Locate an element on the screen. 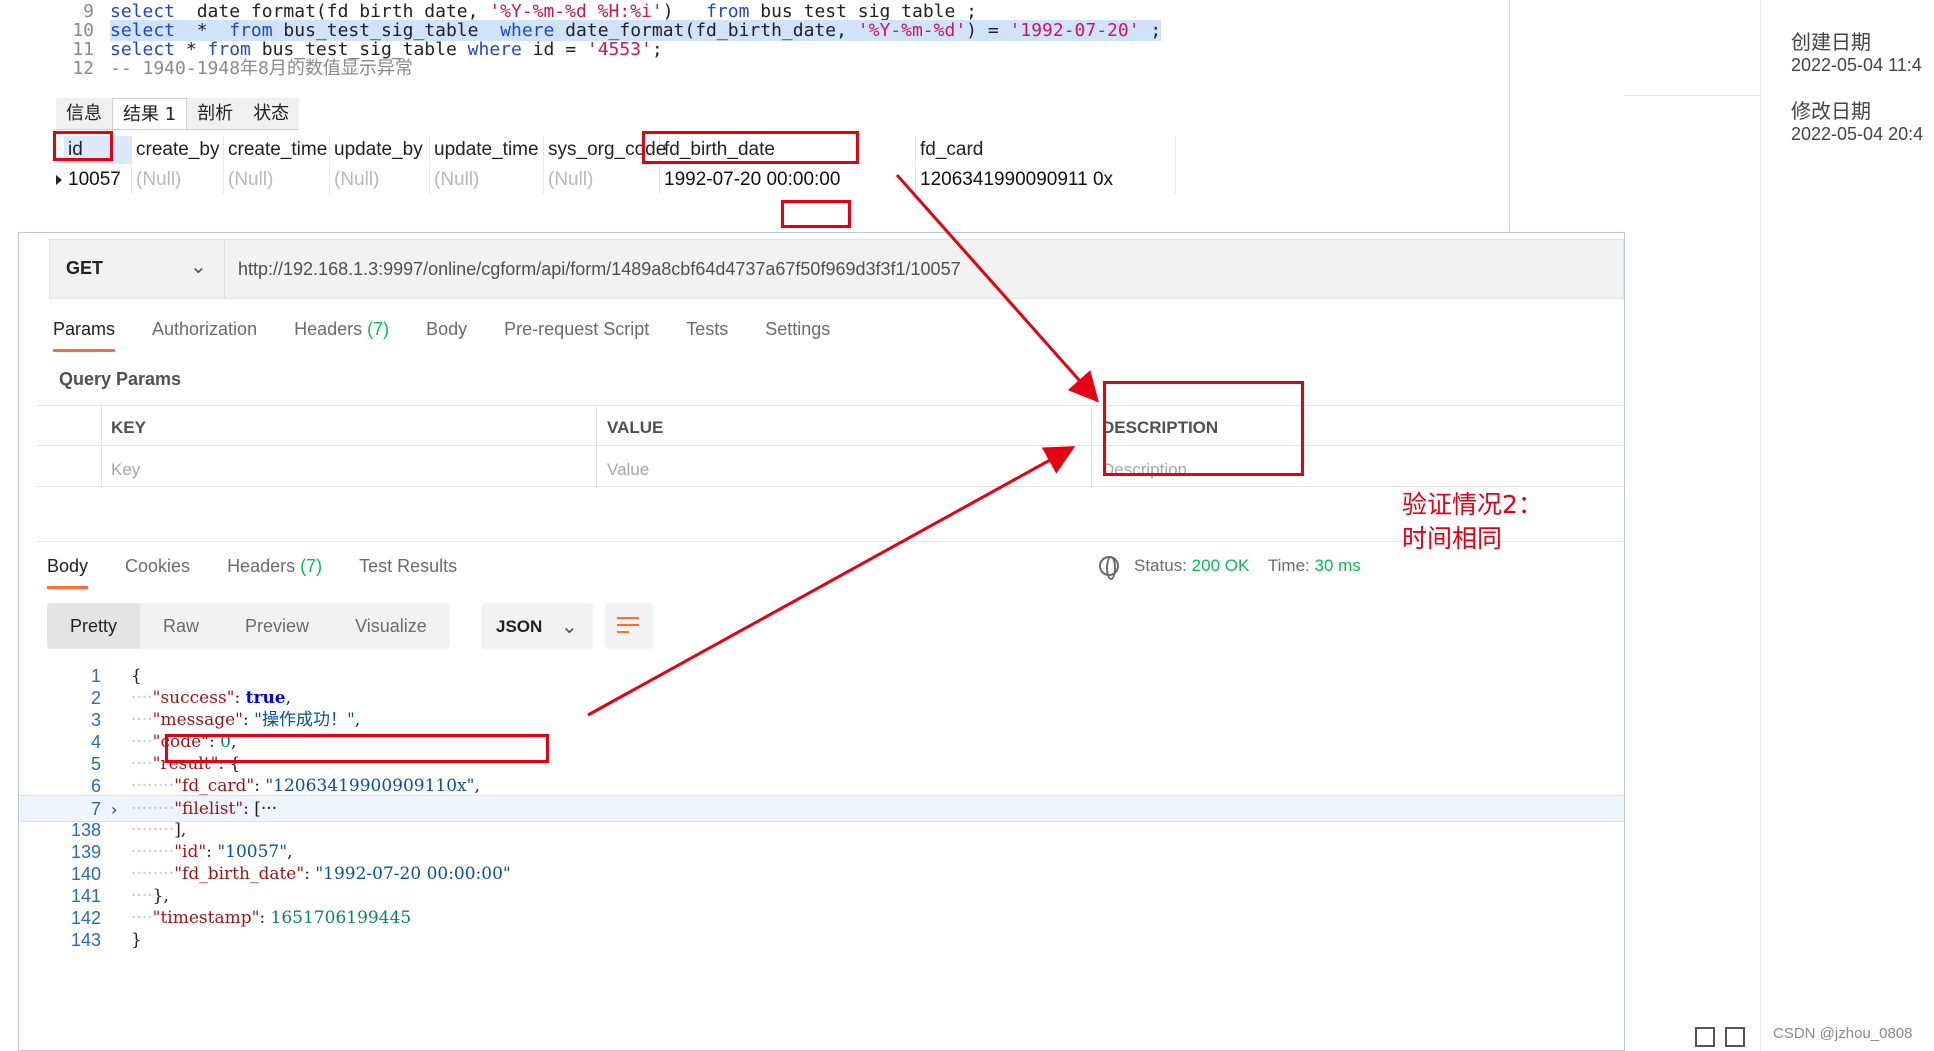 The height and width of the screenshot is (1051, 1934). key-input: Key is located at coordinates (125, 470).